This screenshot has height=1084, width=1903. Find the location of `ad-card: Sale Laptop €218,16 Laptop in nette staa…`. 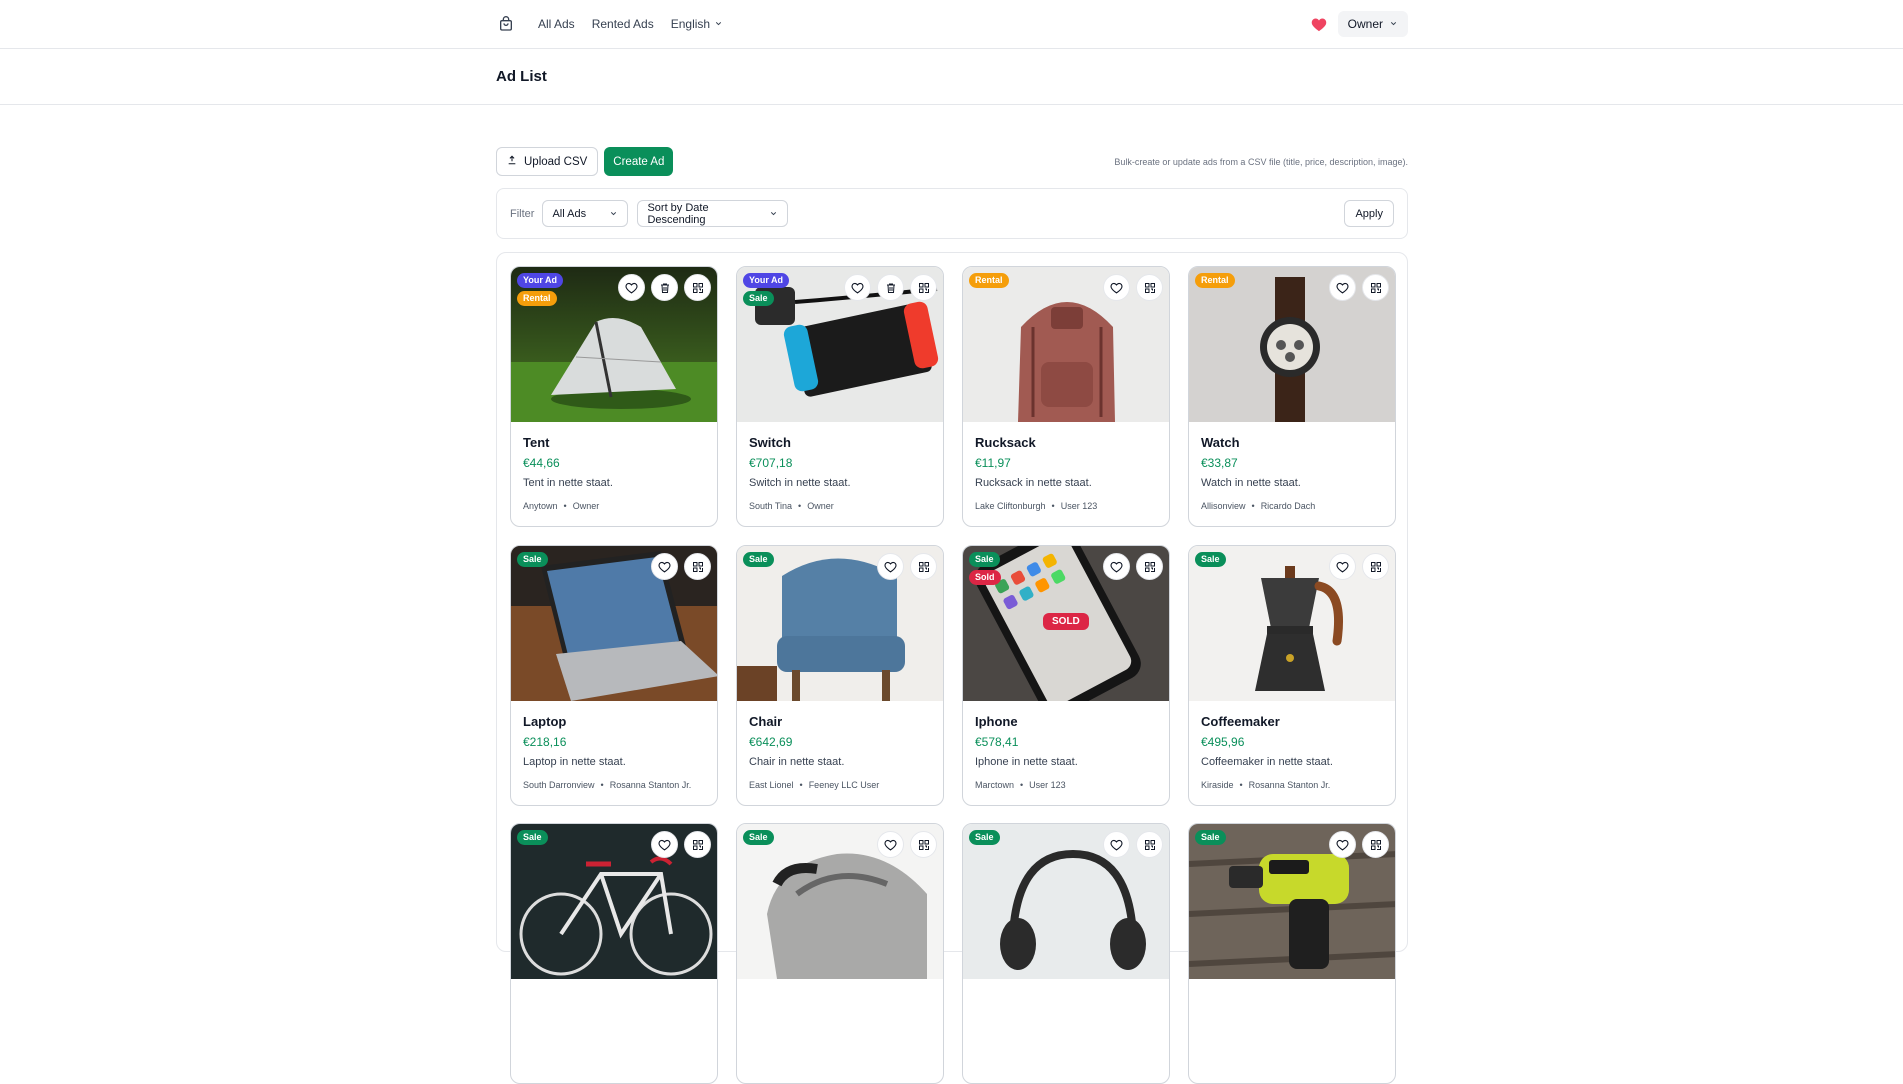

ad-card: Sale Laptop €218,16 Laptop in nette staa… is located at coordinates (614, 675).